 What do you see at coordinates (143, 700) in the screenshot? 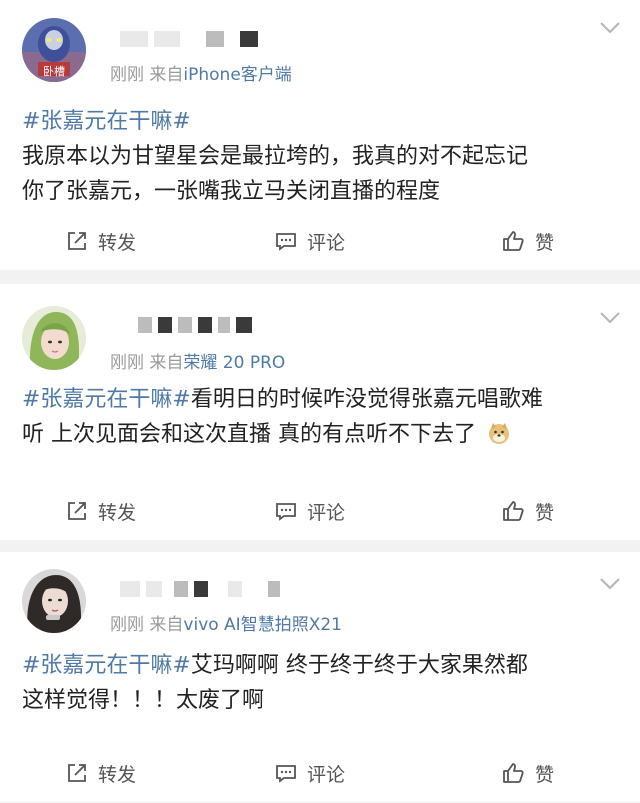
I see `post-text-line: 这样觉得！！！太废了啊` at bounding box center [143, 700].